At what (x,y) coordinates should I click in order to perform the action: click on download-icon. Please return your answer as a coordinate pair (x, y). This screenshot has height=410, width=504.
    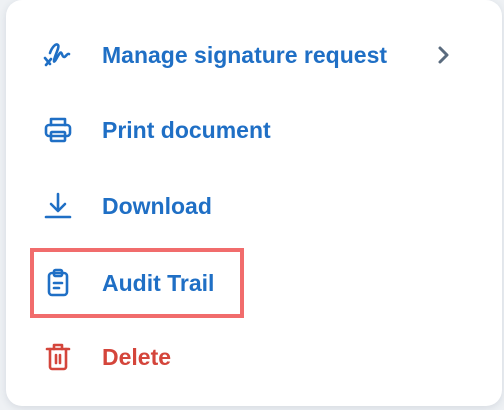
    Looking at the image, I should click on (58, 206).